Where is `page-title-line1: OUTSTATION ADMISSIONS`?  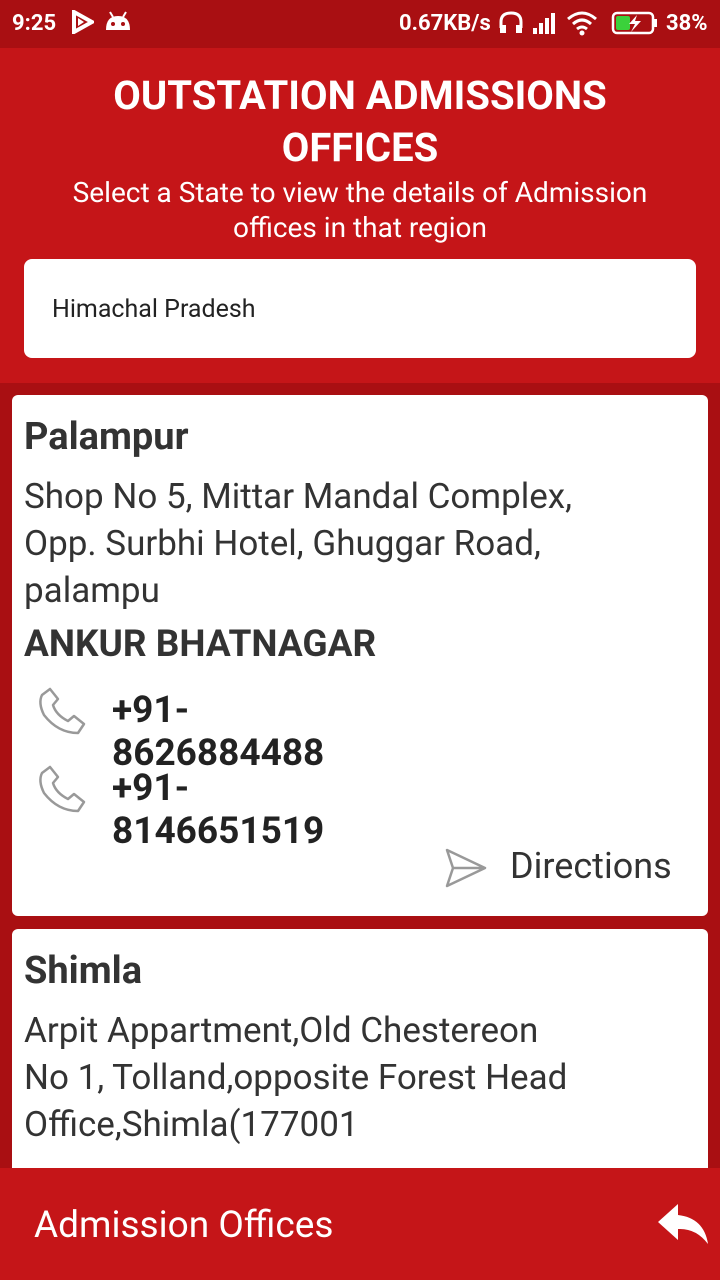
page-title-line1: OUTSTATION ADMISSIONS is located at coordinates (360, 95).